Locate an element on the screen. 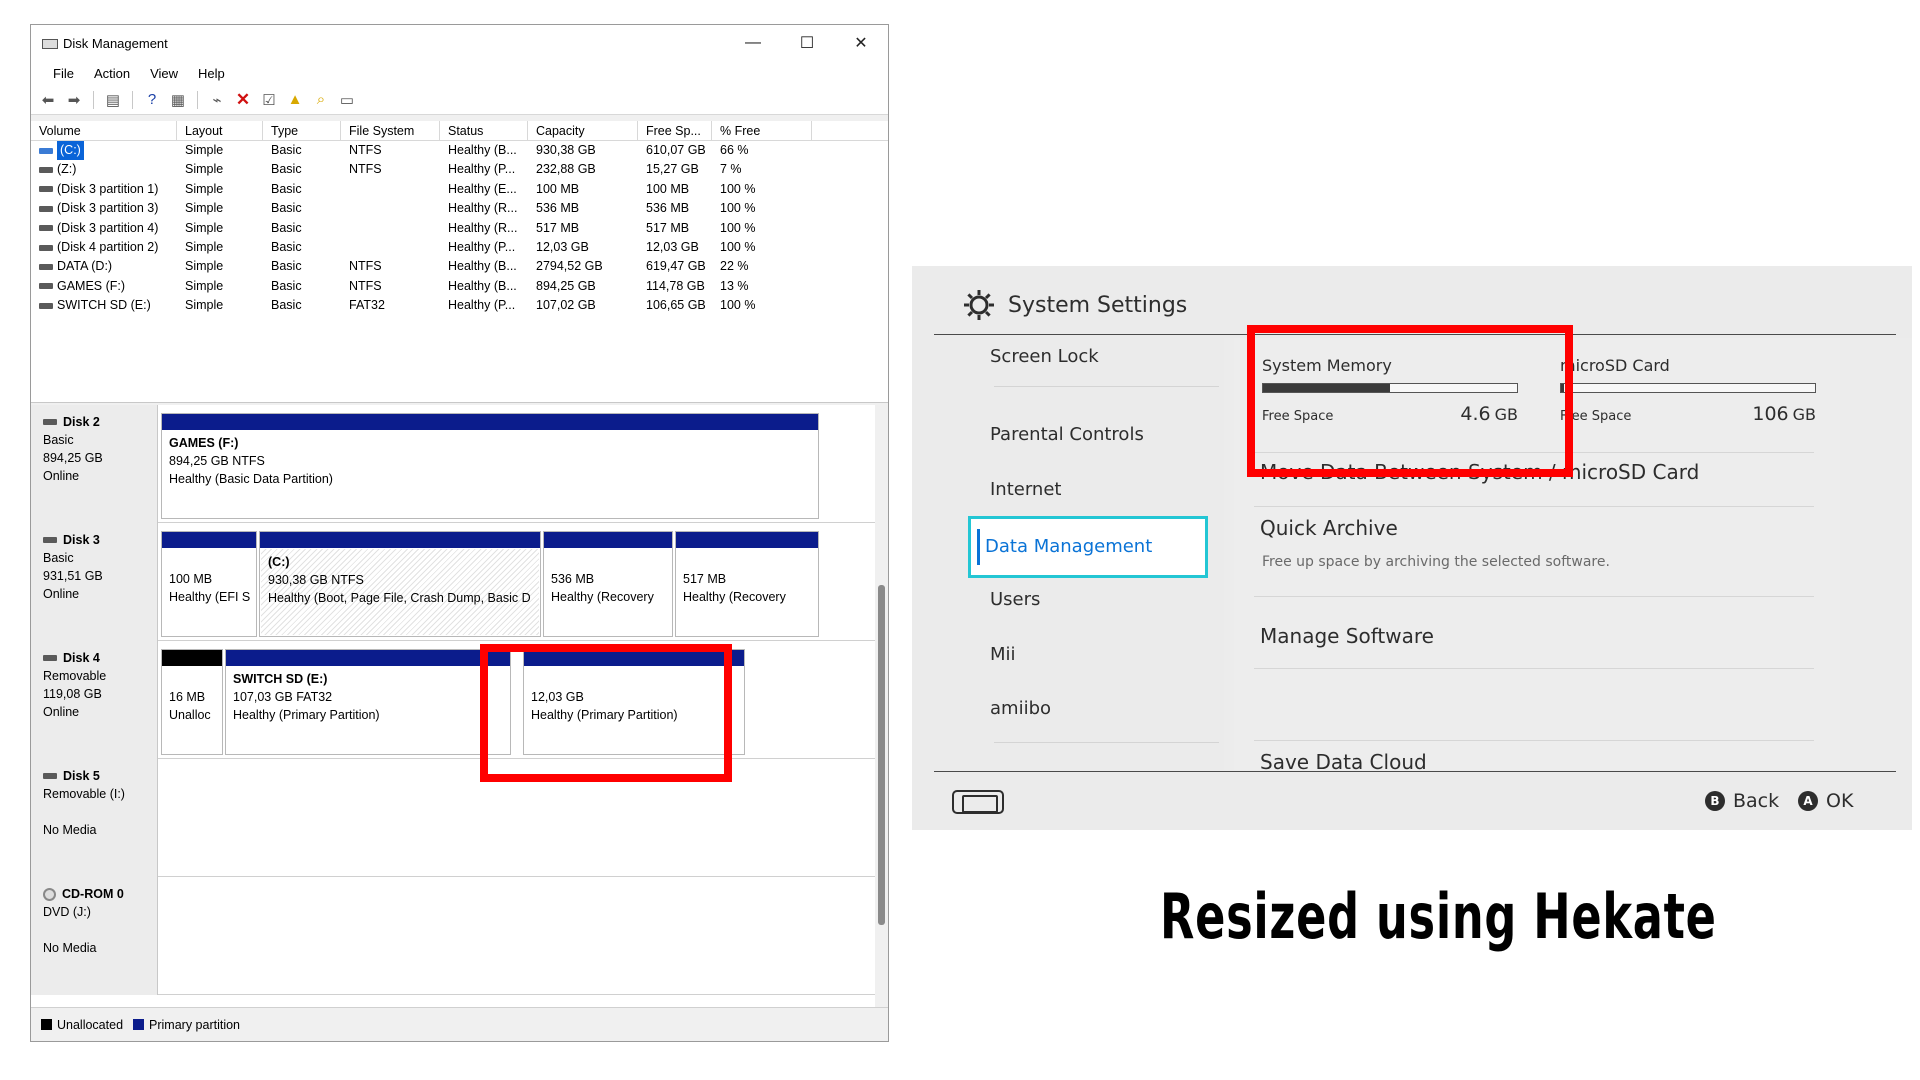 The height and width of the screenshot is (1080, 1920). disk-row-cdrom-0: CD-ROM 0 DVD (J:) No Media is located at coordinates (453, 936).